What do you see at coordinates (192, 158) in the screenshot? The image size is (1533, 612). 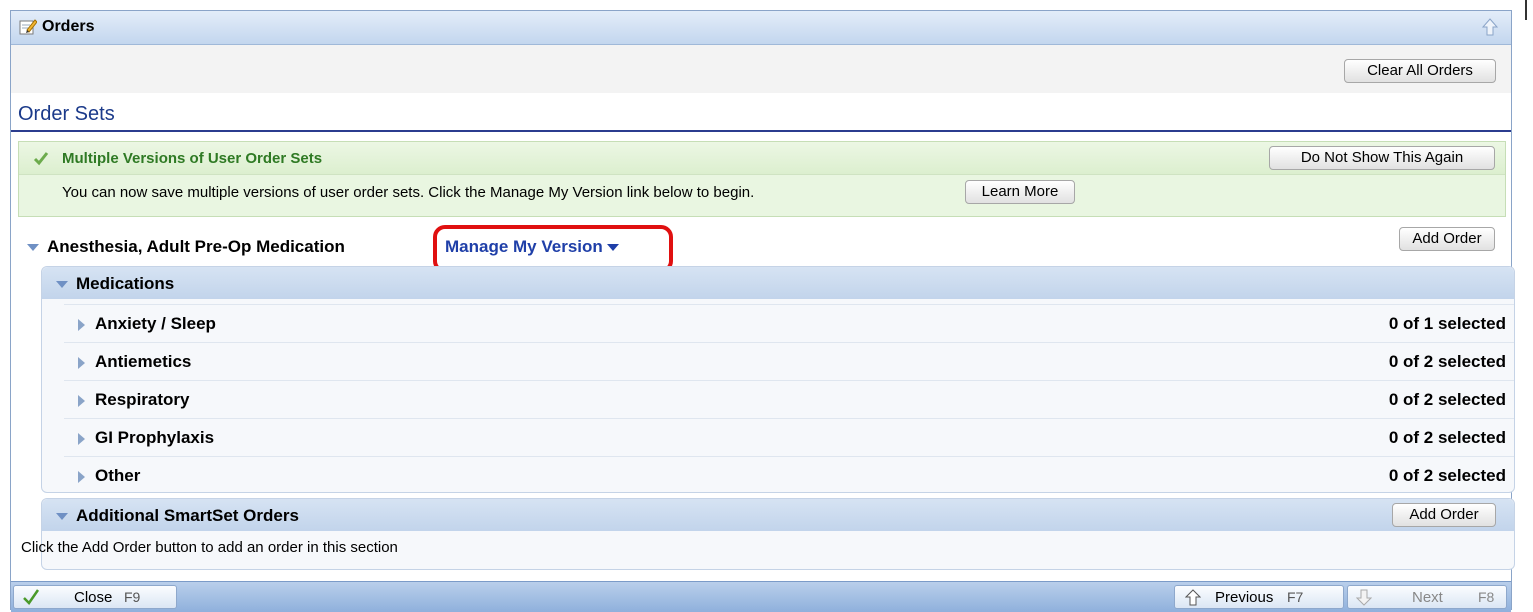 I see `notice-title: Multiple Versions of User Order Sets` at bounding box center [192, 158].